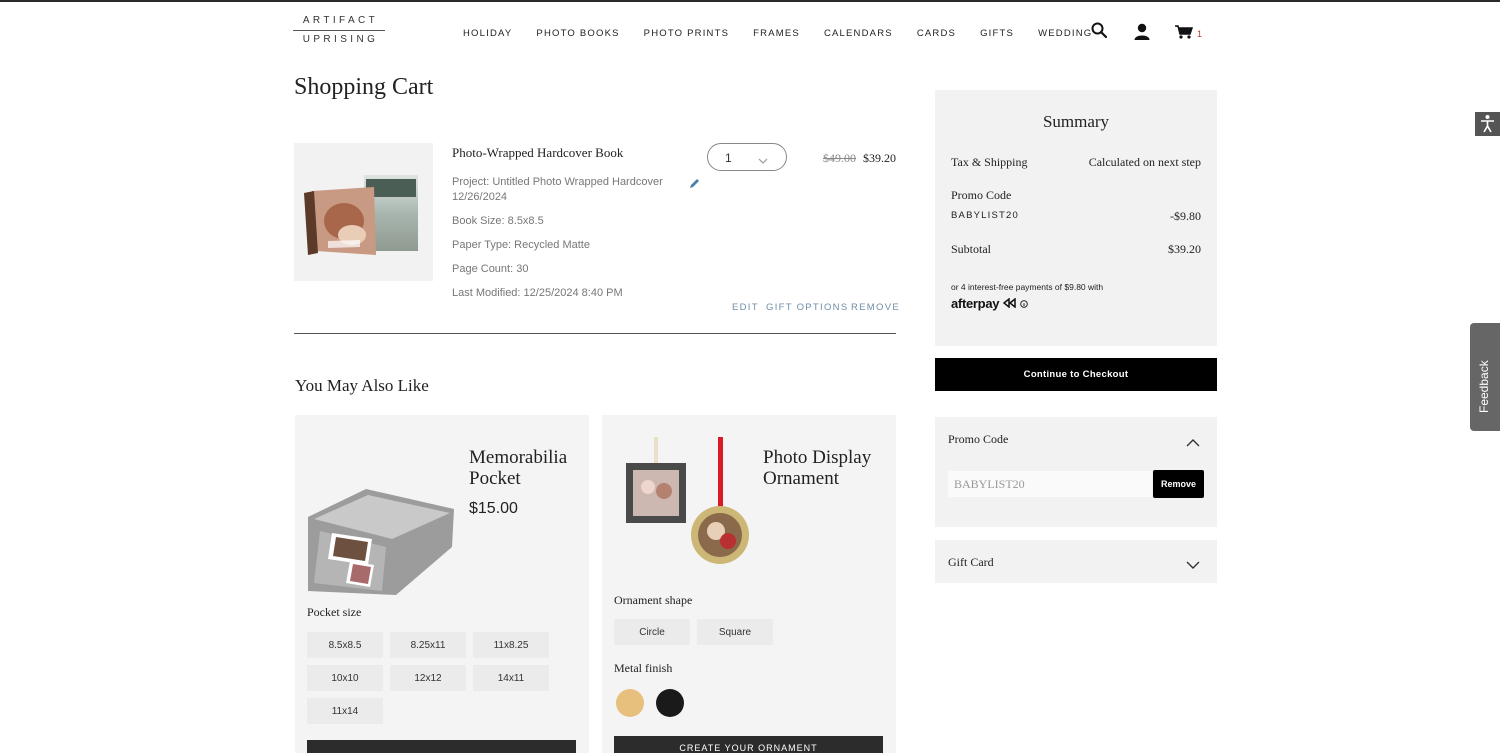  Describe the element at coordinates (1050, 484) in the screenshot. I see `promo-code-input` at that location.